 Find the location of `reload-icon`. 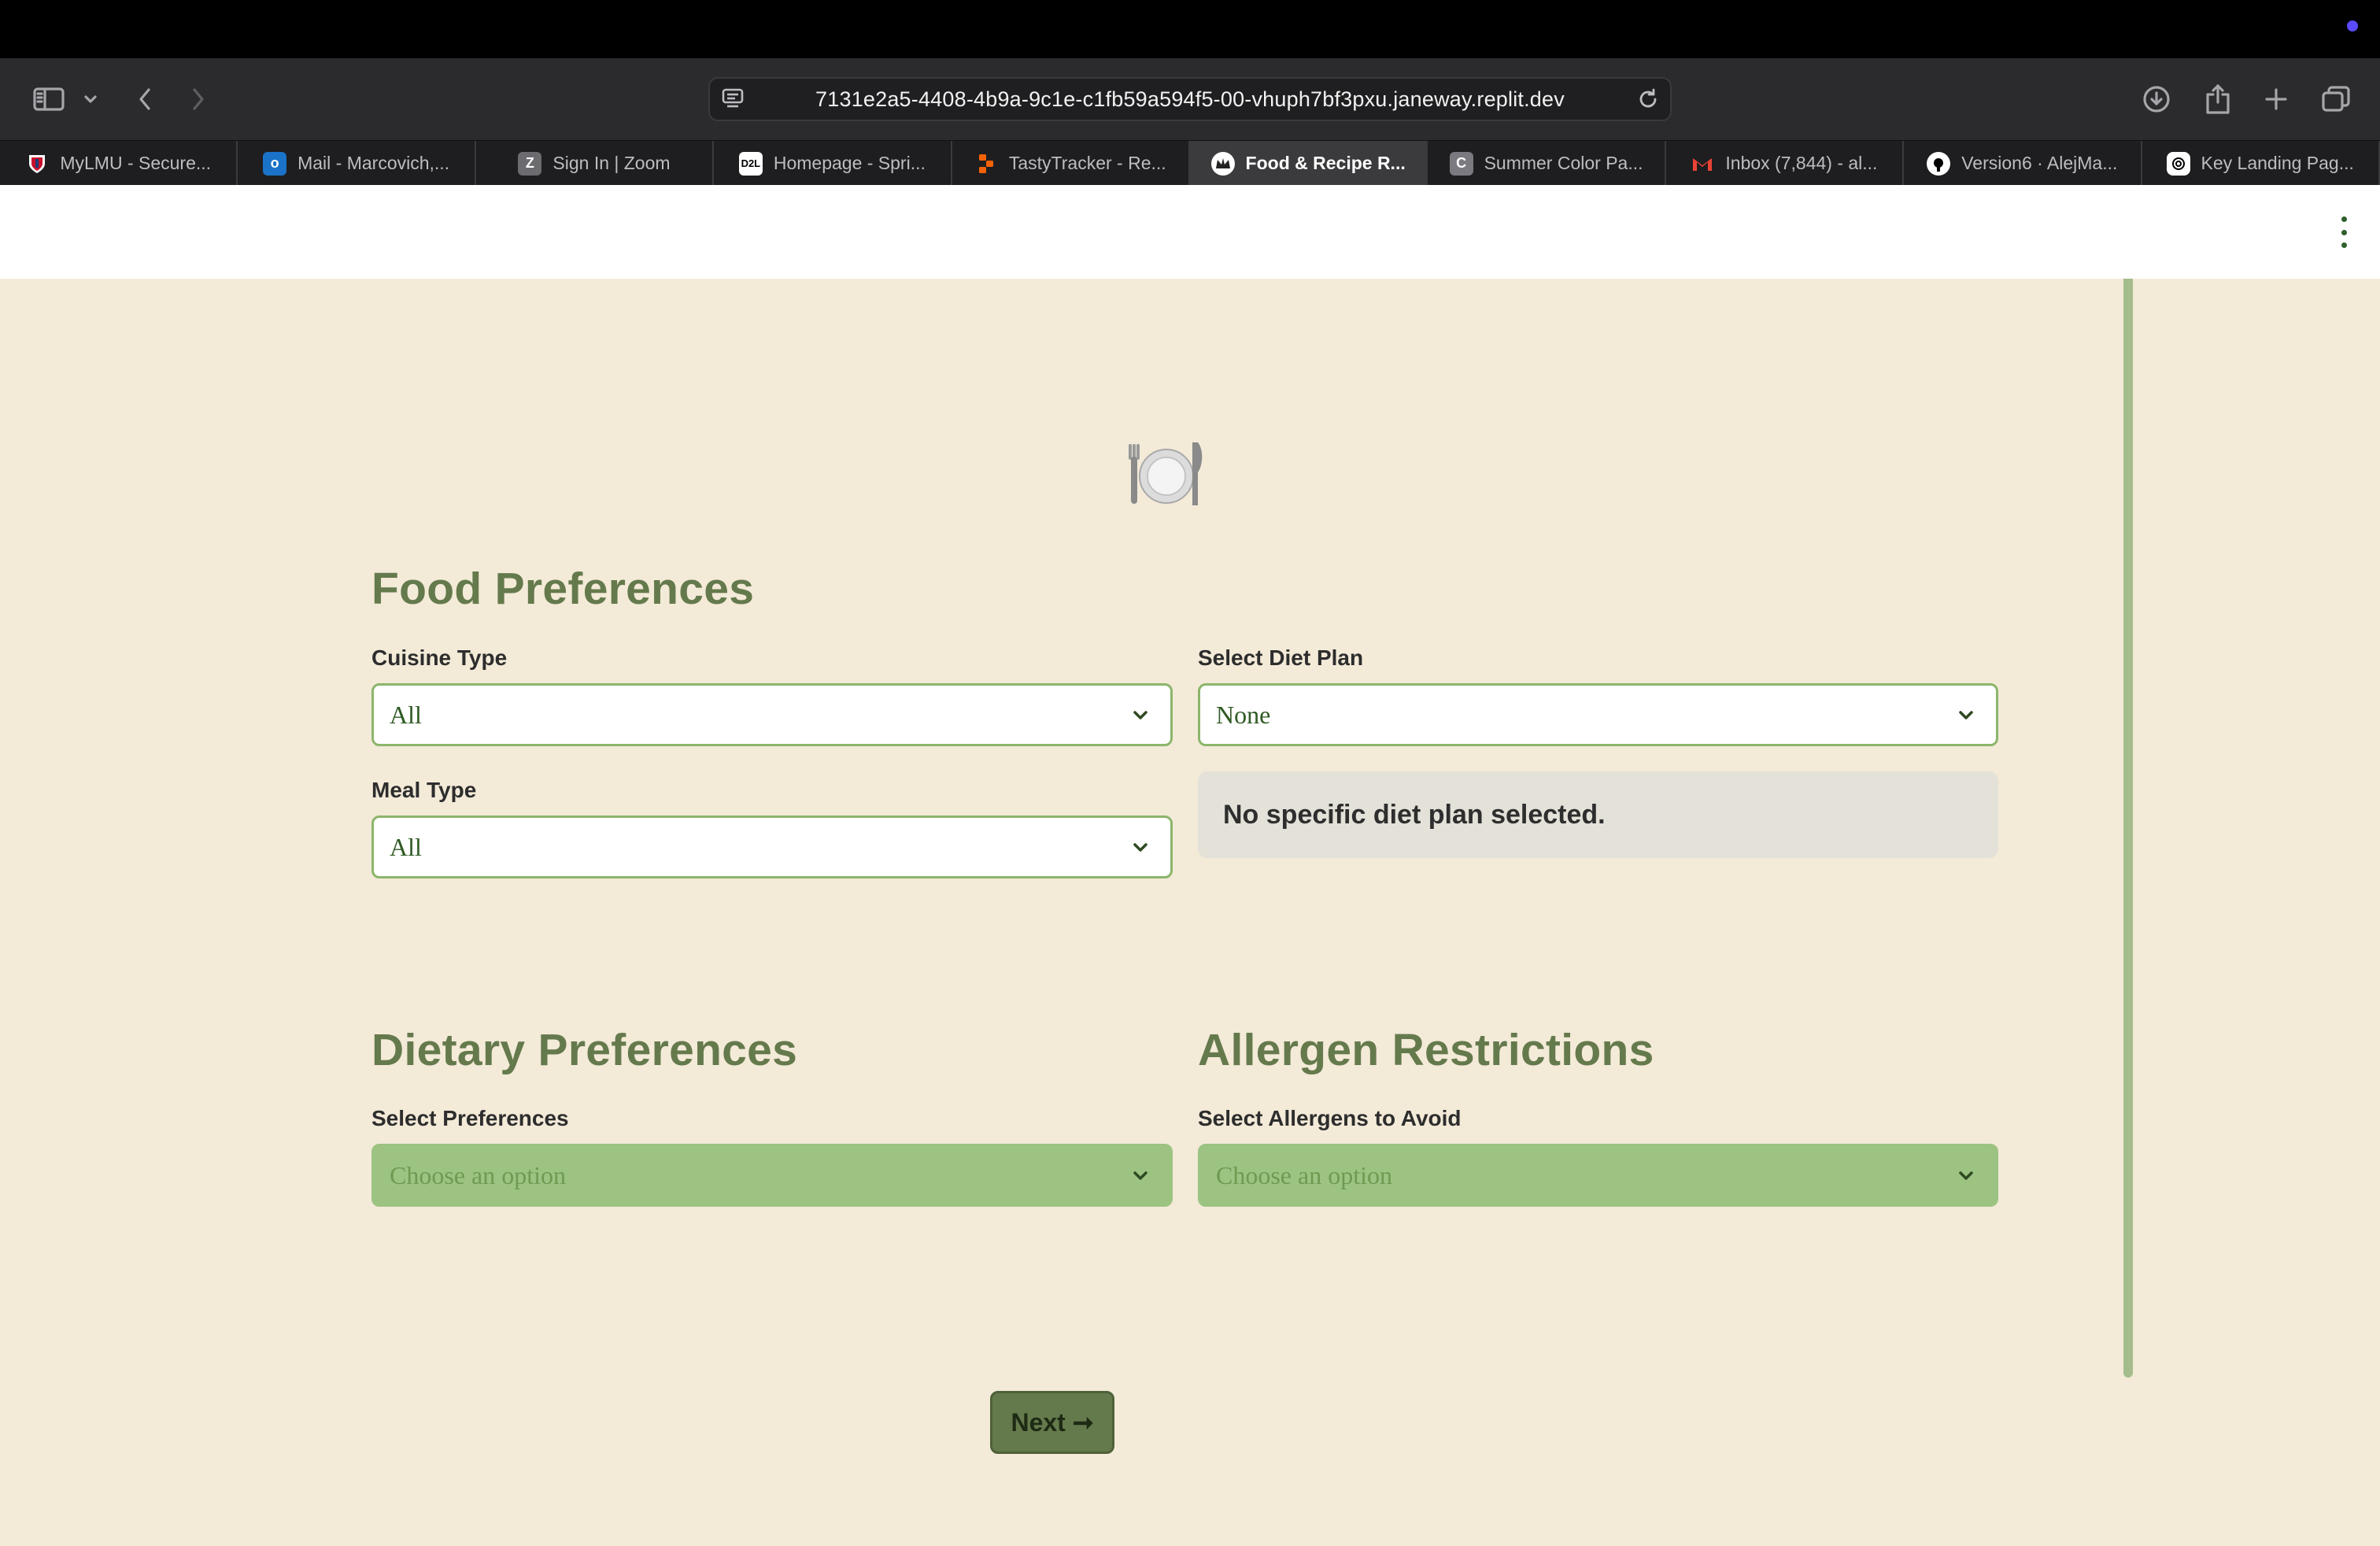

reload-icon is located at coordinates (1648, 99).